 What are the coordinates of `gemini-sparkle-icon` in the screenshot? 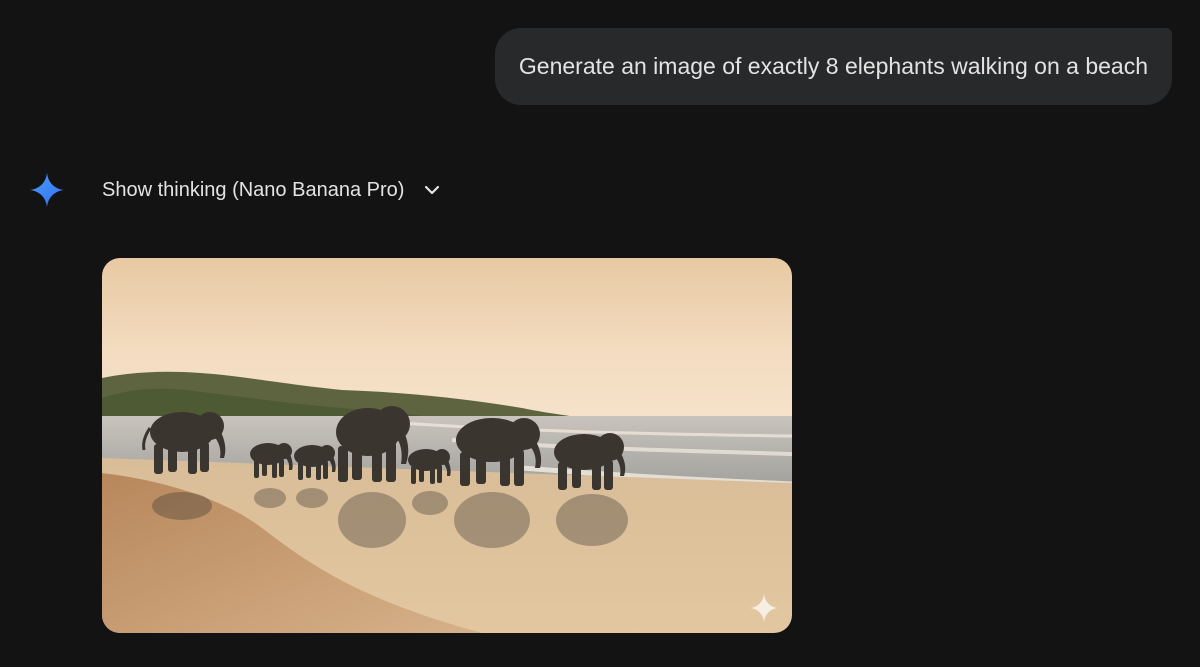 It's located at (47, 190).